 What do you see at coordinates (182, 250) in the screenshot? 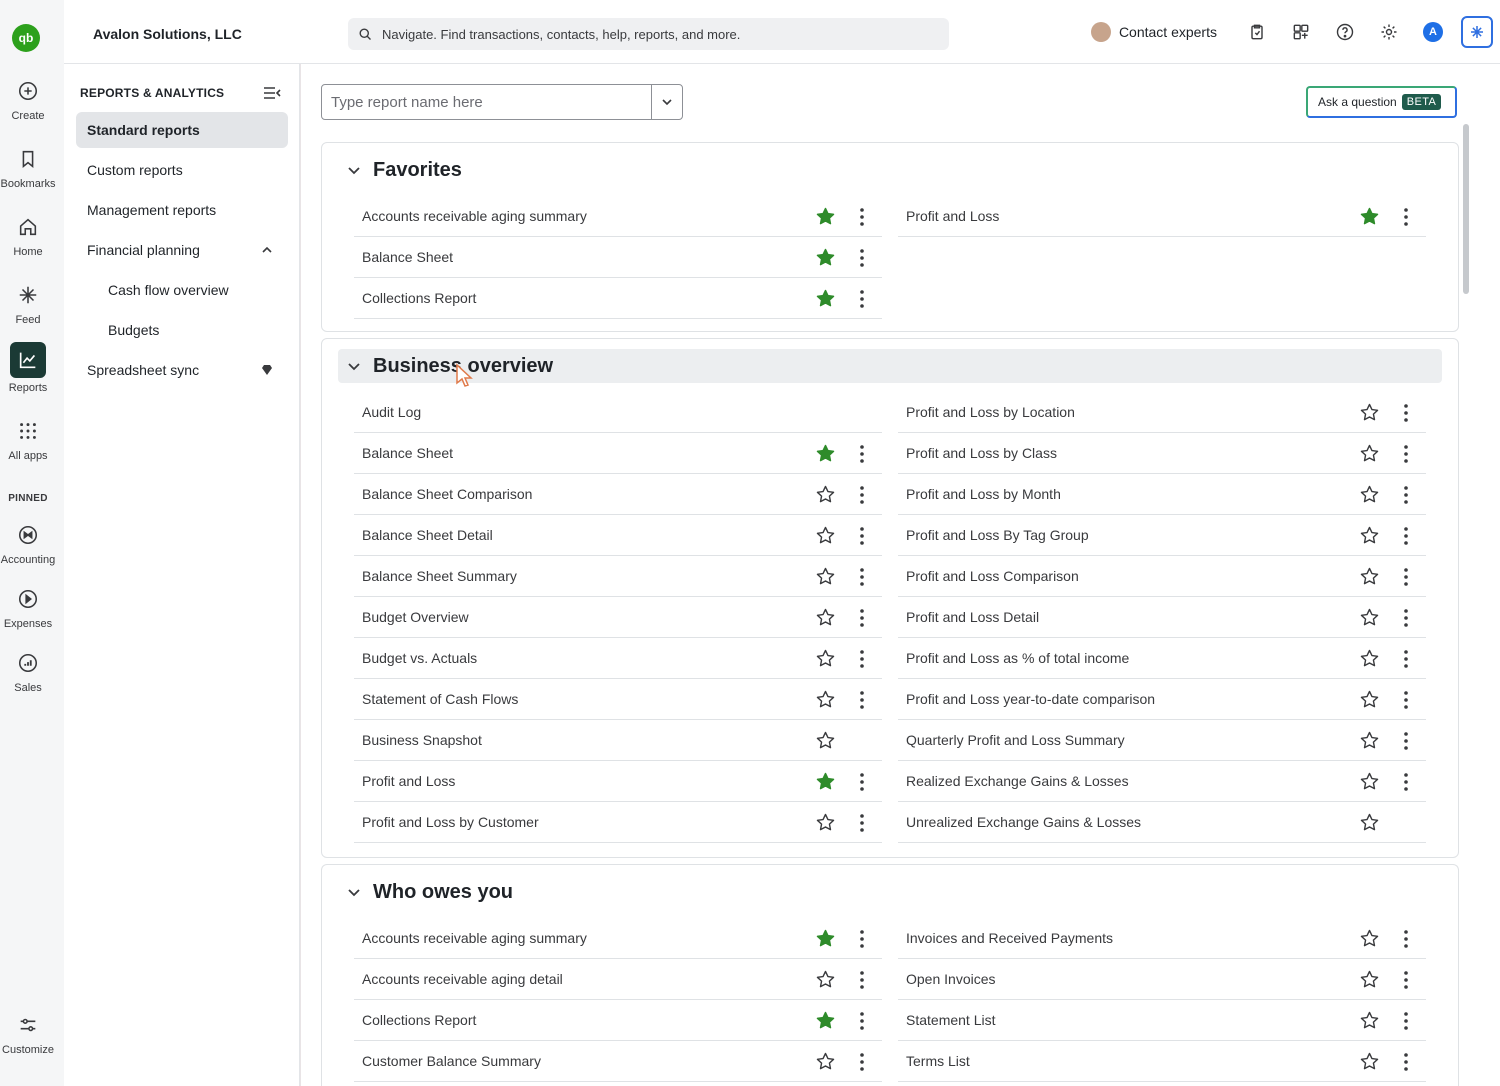
I see `sidebar-item-financial-planning: Financial planning` at bounding box center [182, 250].